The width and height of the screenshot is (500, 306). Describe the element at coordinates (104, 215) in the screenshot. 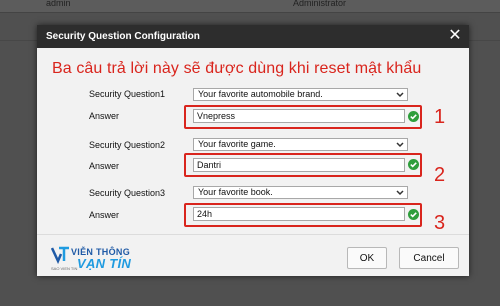

I see `answer3-label: Answer` at that location.